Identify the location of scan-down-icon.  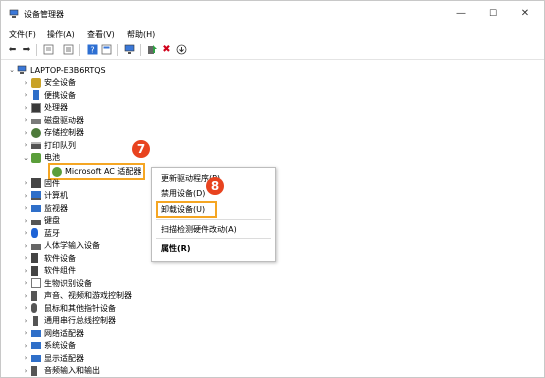
(181, 49).